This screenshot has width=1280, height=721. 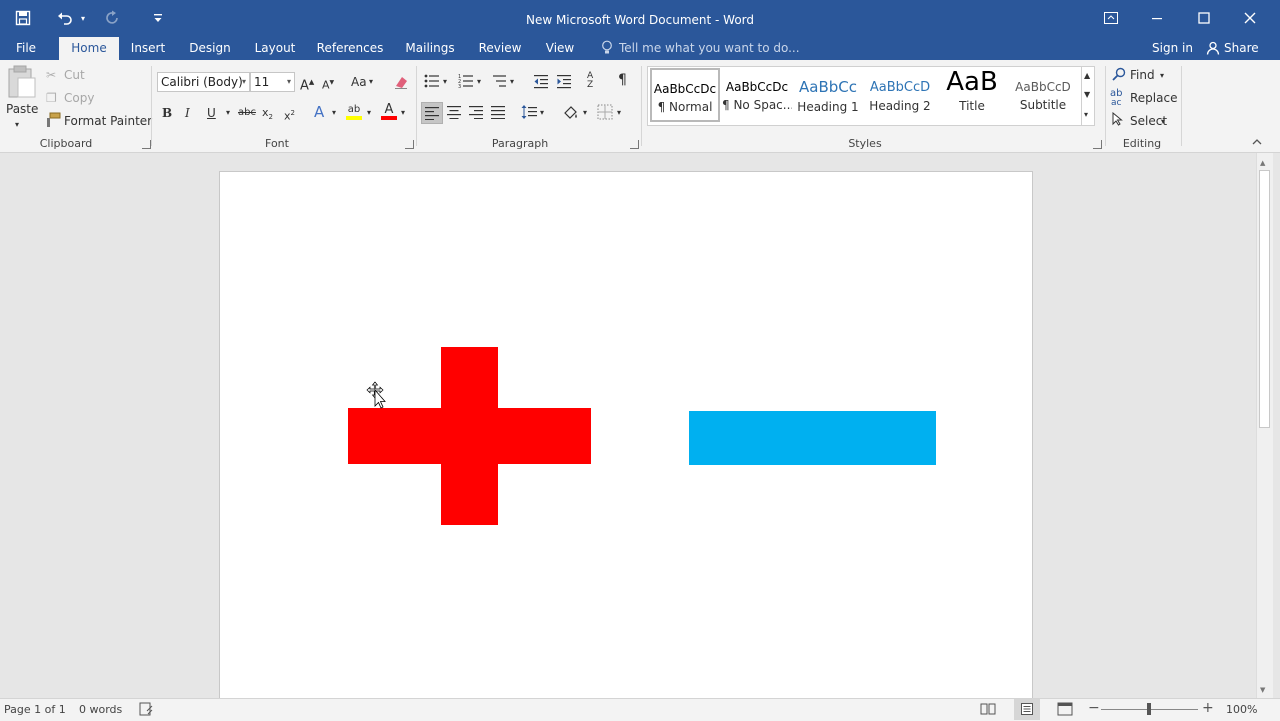 What do you see at coordinates (247, 113) in the screenshot?
I see `strikethrough-icon: abc` at bounding box center [247, 113].